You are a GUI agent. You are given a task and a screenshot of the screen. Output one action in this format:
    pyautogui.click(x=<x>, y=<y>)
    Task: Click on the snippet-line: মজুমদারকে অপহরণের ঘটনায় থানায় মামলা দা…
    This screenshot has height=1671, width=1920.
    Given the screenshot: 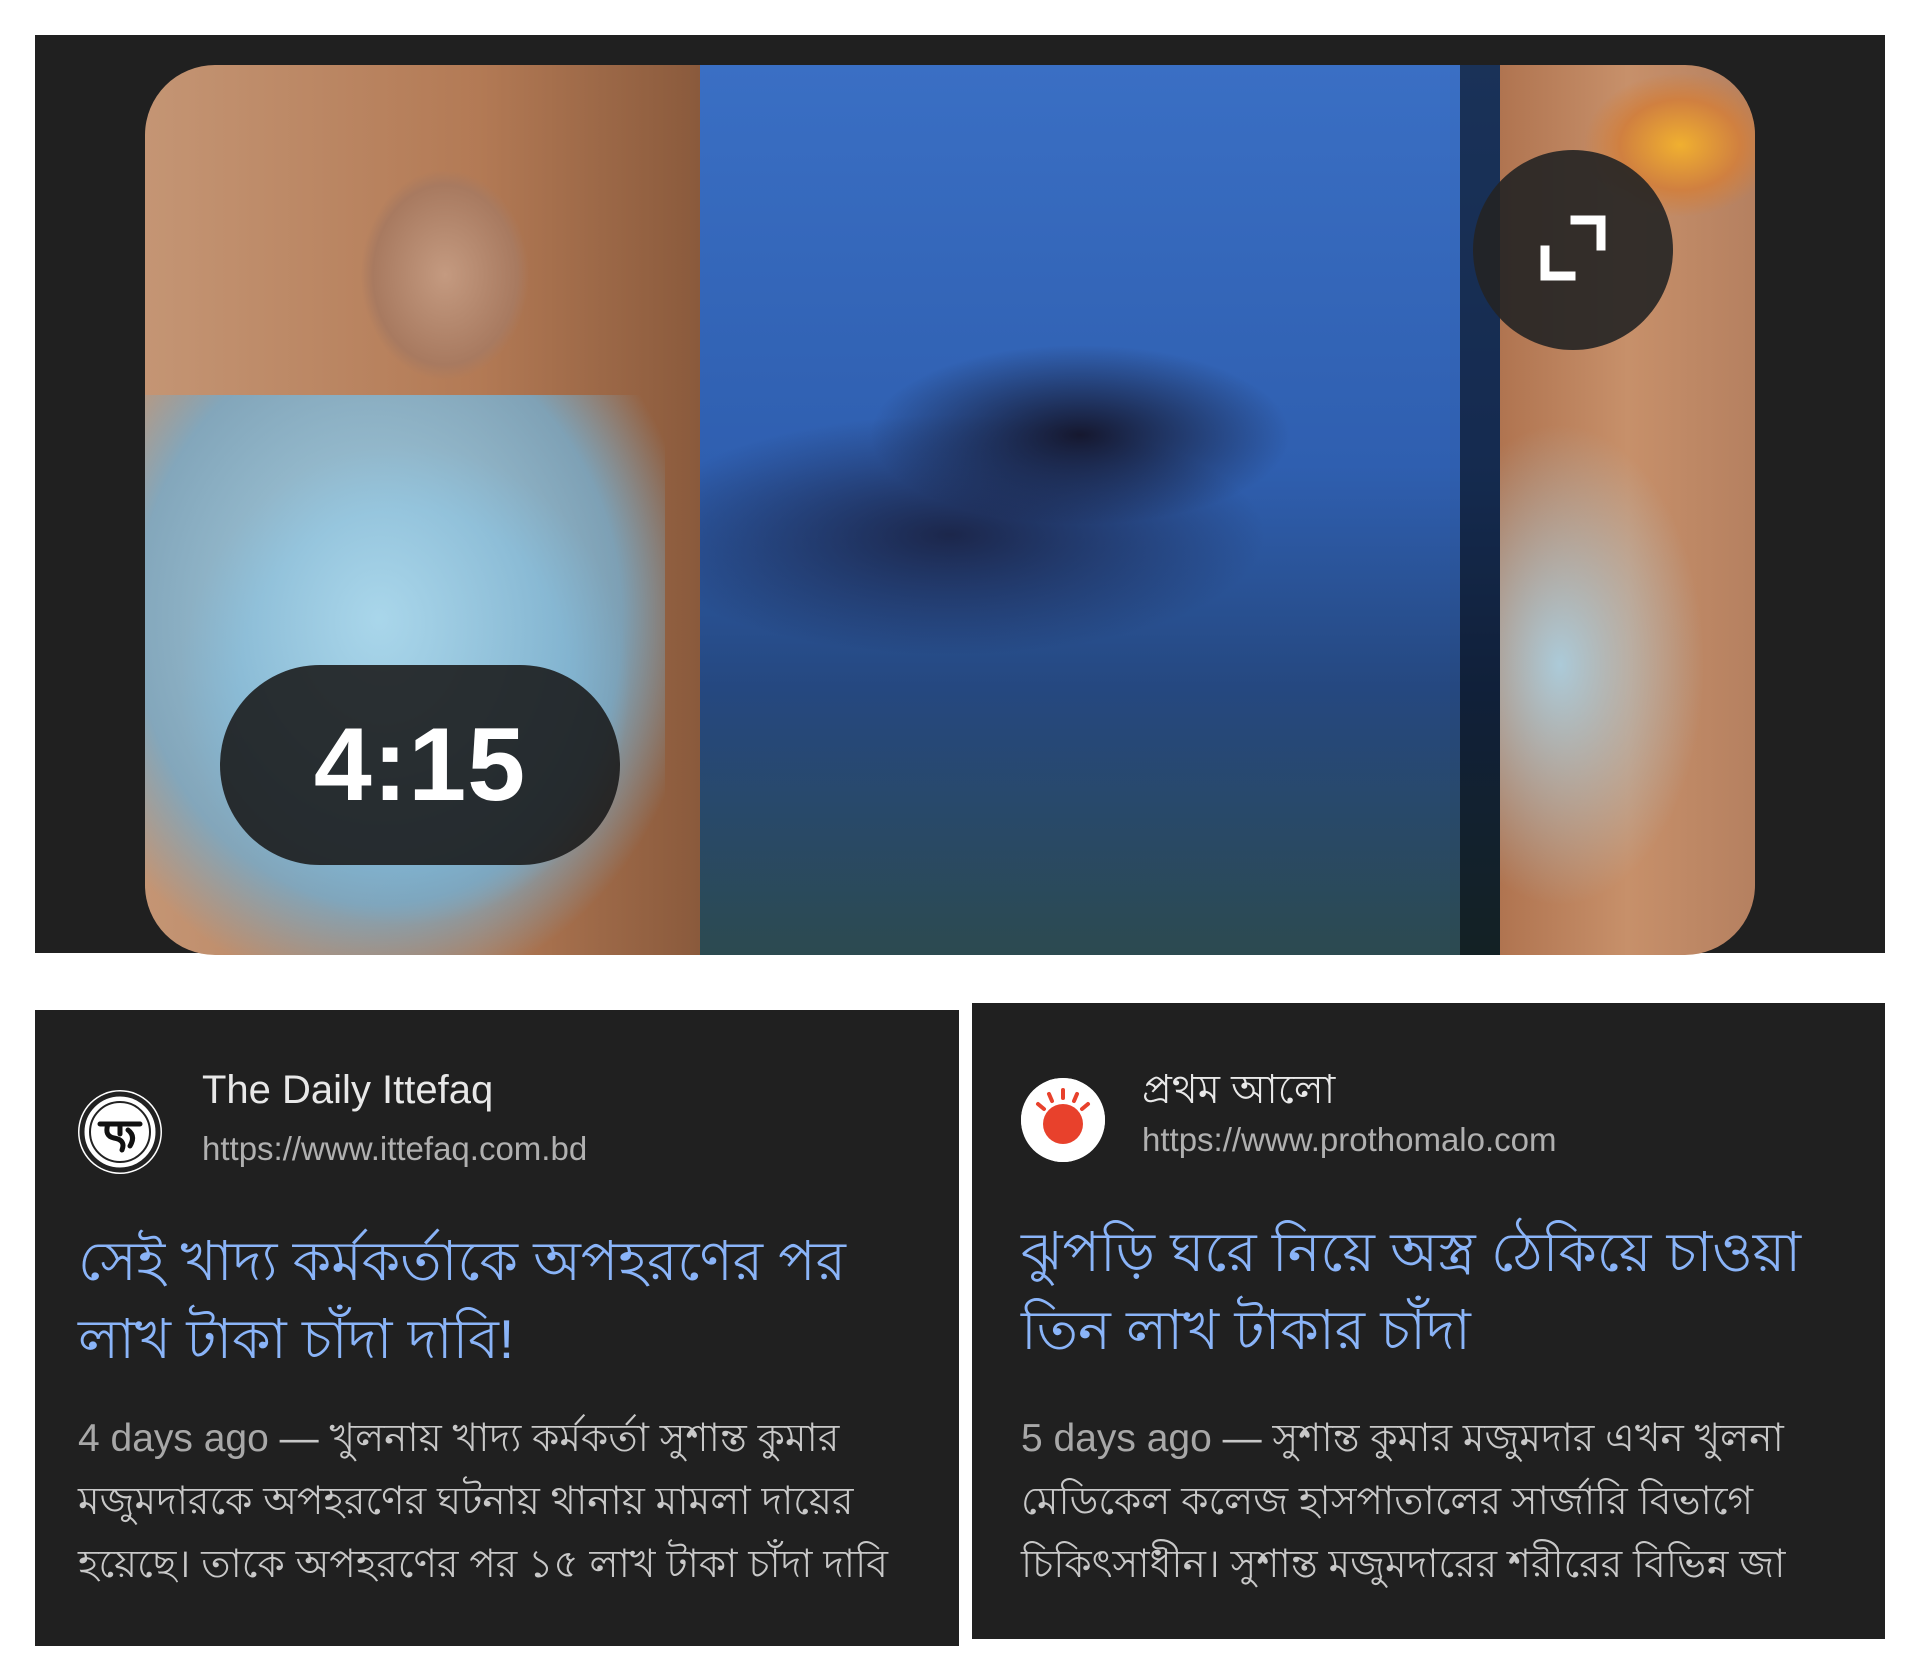 What is the action you would take?
    pyautogui.click(x=466, y=1501)
    